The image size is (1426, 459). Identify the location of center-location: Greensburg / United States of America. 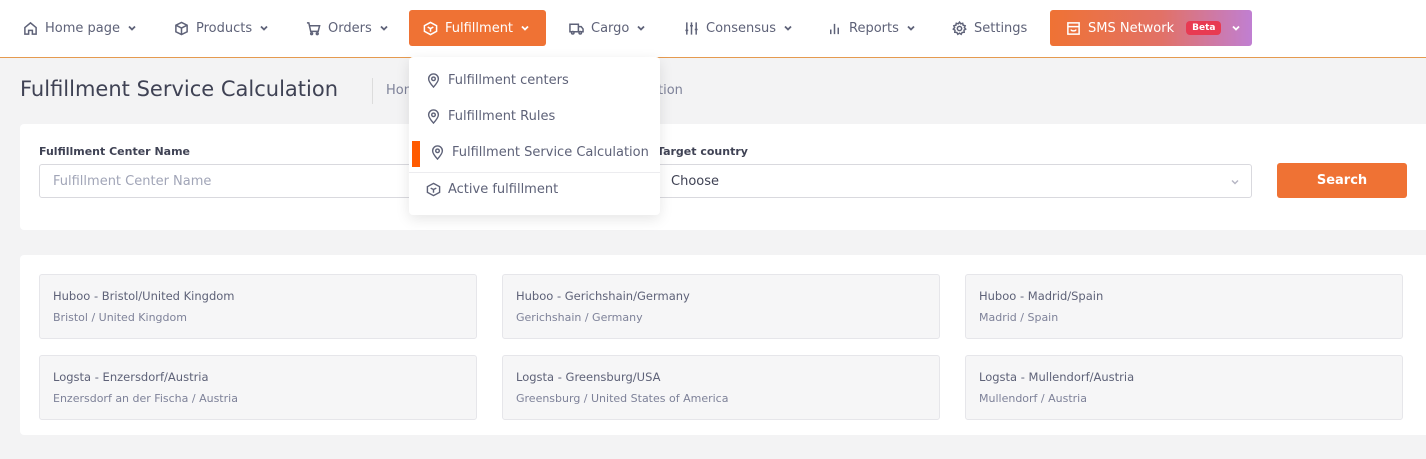
(622, 398).